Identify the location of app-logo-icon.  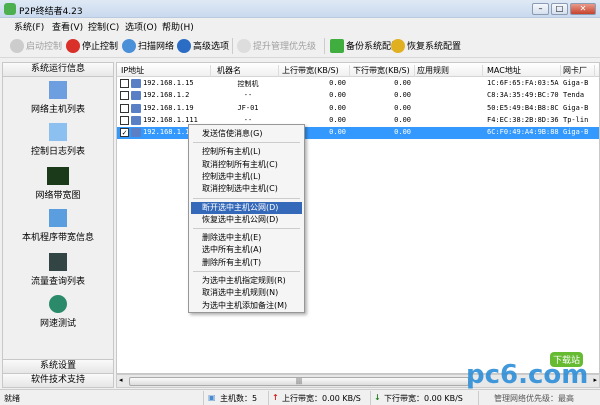
(10, 9).